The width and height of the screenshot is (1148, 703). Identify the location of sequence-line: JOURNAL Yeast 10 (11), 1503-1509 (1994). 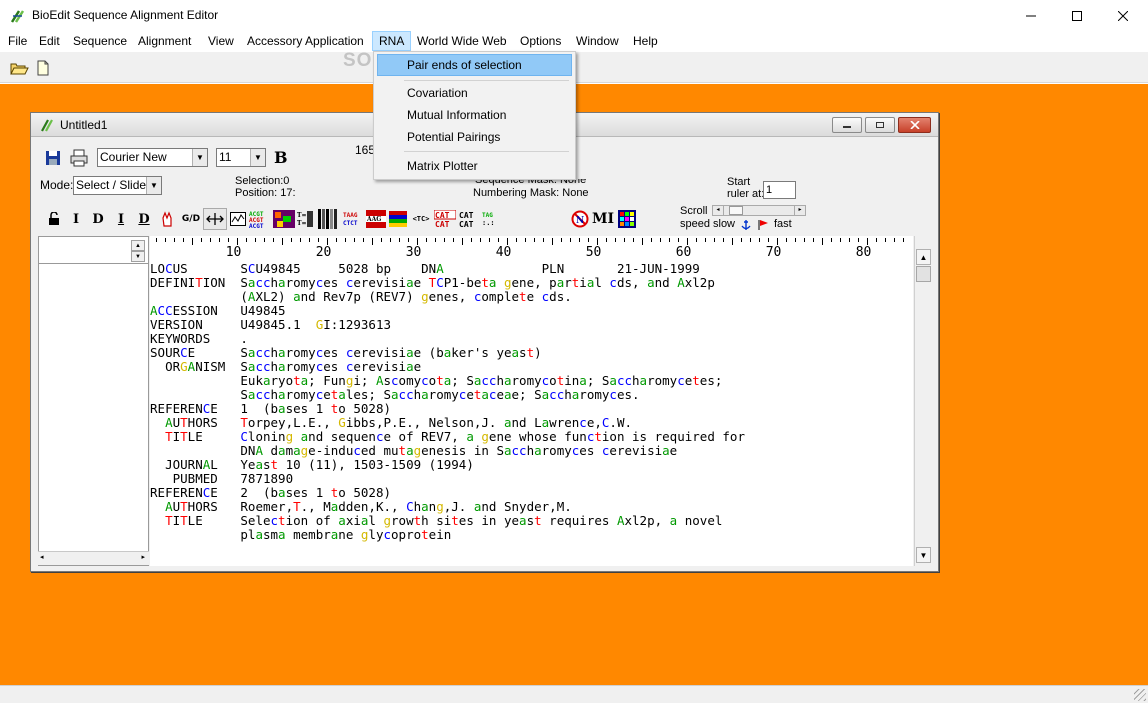
(447, 465).